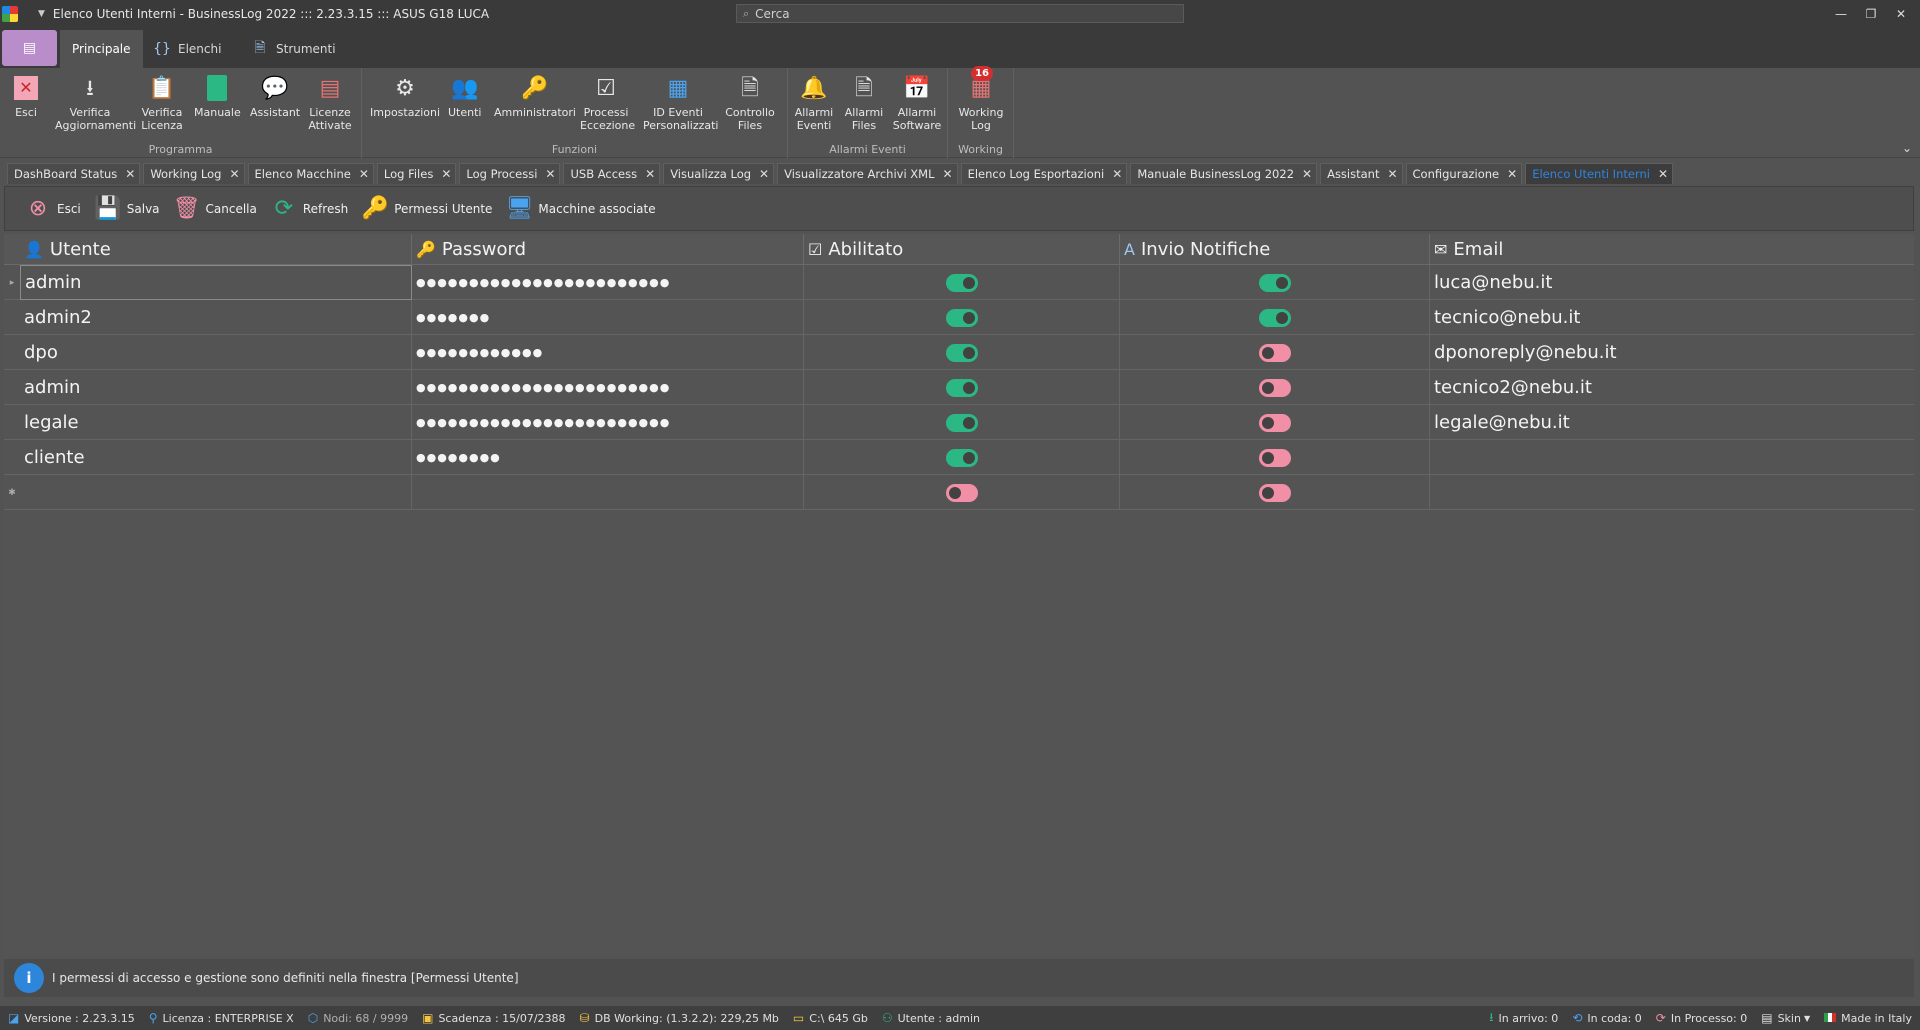 Image resolution: width=1920 pixels, height=1030 pixels. I want to click on tab-elenchi: {} Elenchi, so click(186, 49).